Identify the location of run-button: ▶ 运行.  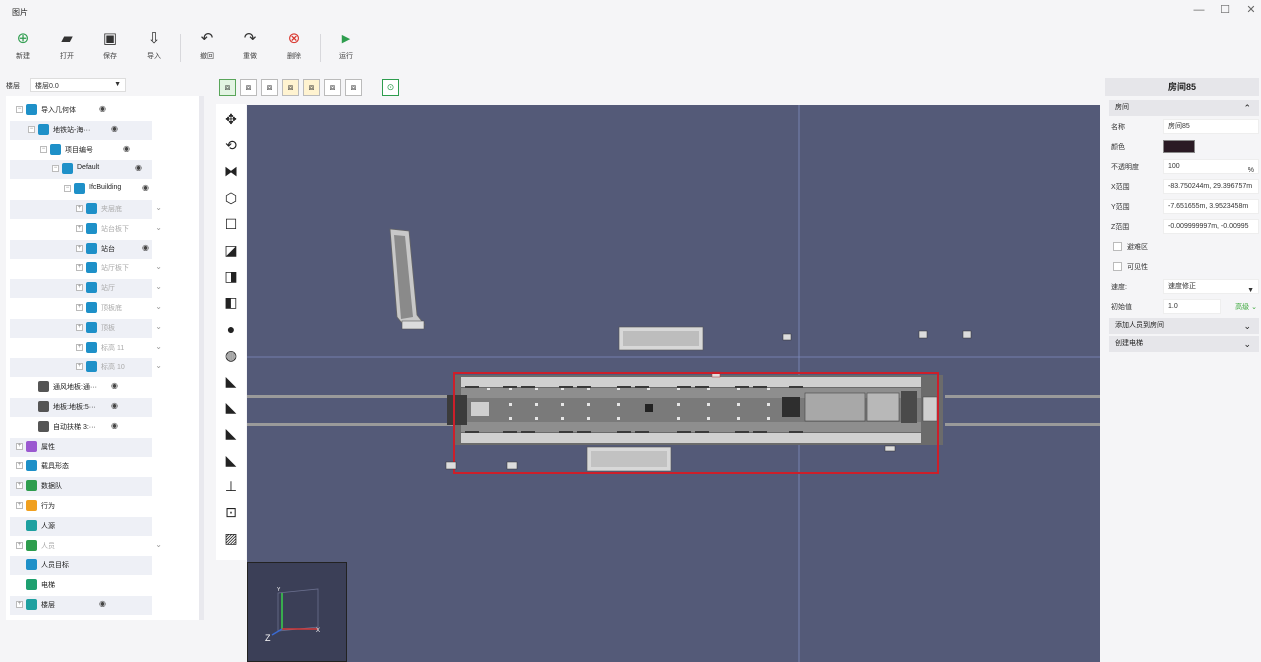
(346, 47).